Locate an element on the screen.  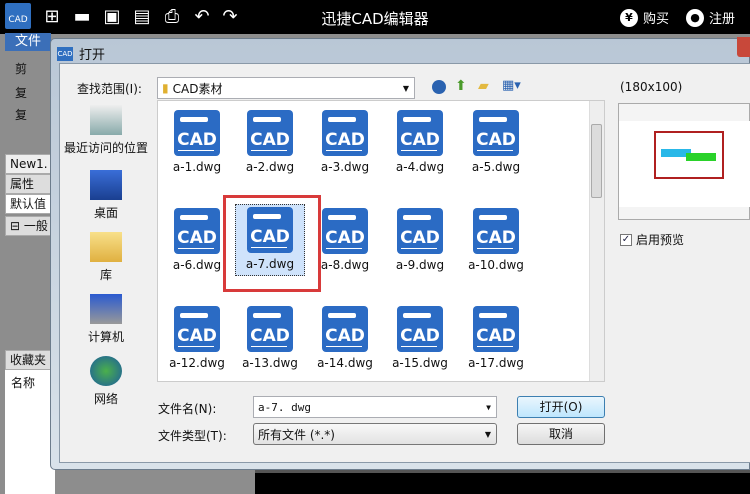
back-icon is located at coordinates (439, 87).